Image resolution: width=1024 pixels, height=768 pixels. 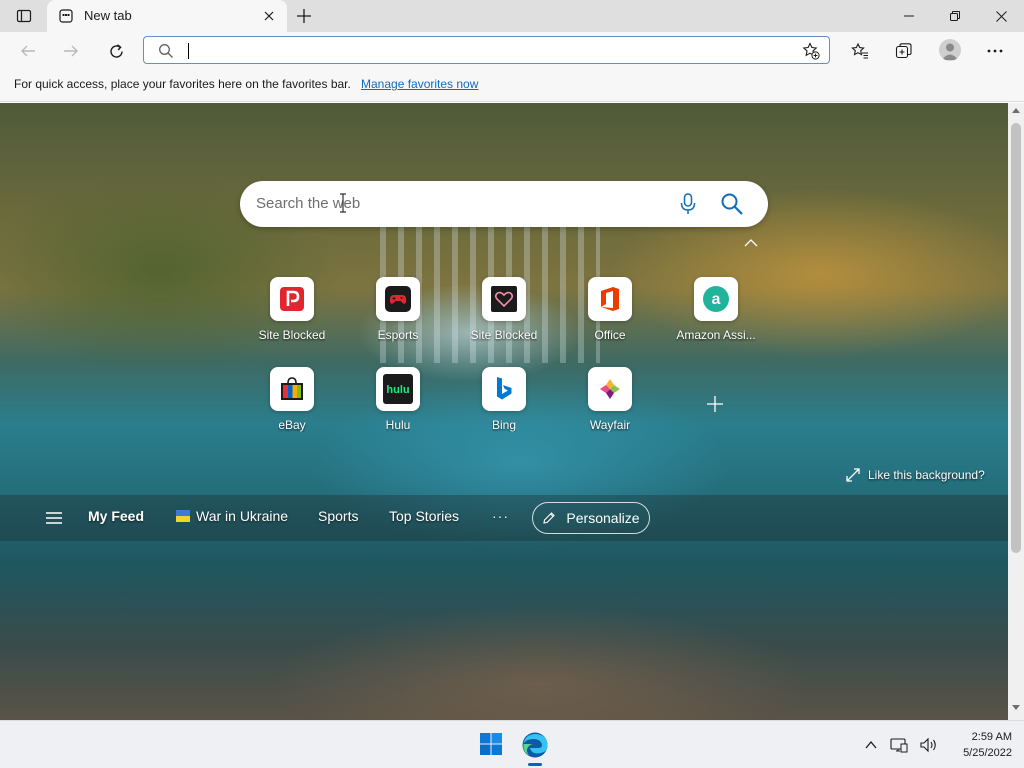 I want to click on ukraine-flag-icon, so click(x=183, y=516).